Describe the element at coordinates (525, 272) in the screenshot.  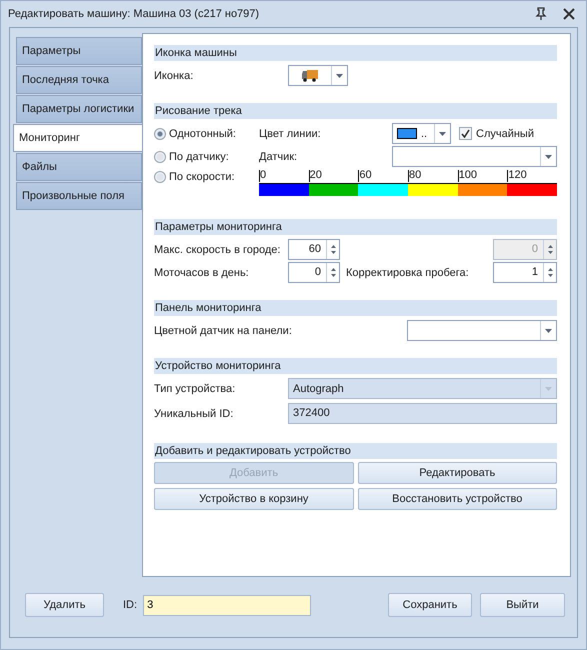
I see `number-spinner: 1` at that location.